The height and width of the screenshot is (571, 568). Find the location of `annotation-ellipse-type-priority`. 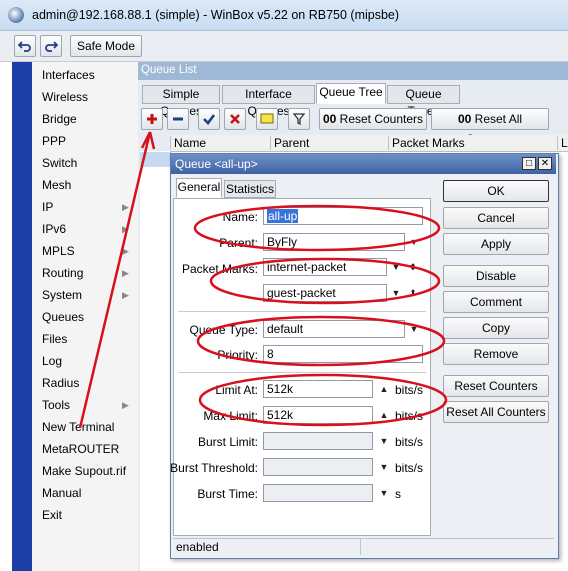

annotation-ellipse-type-priority is located at coordinates (321, 341).